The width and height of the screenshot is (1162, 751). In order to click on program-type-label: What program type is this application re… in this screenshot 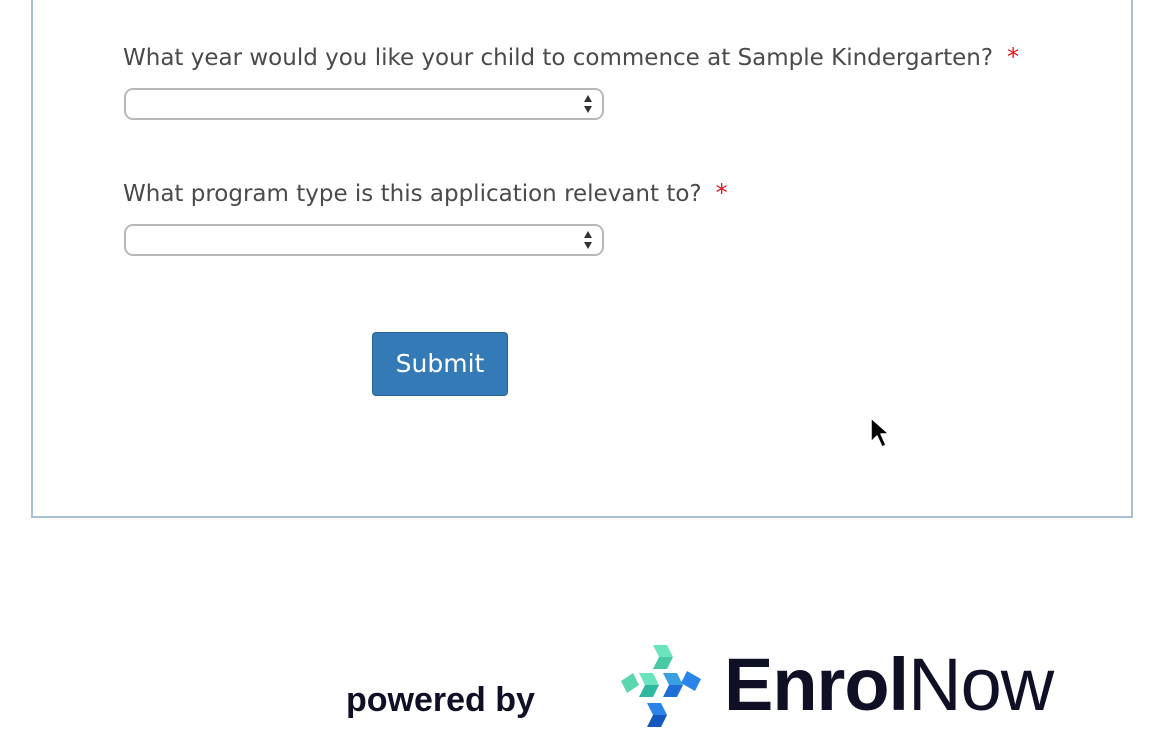, I will do `click(412, 194)`.